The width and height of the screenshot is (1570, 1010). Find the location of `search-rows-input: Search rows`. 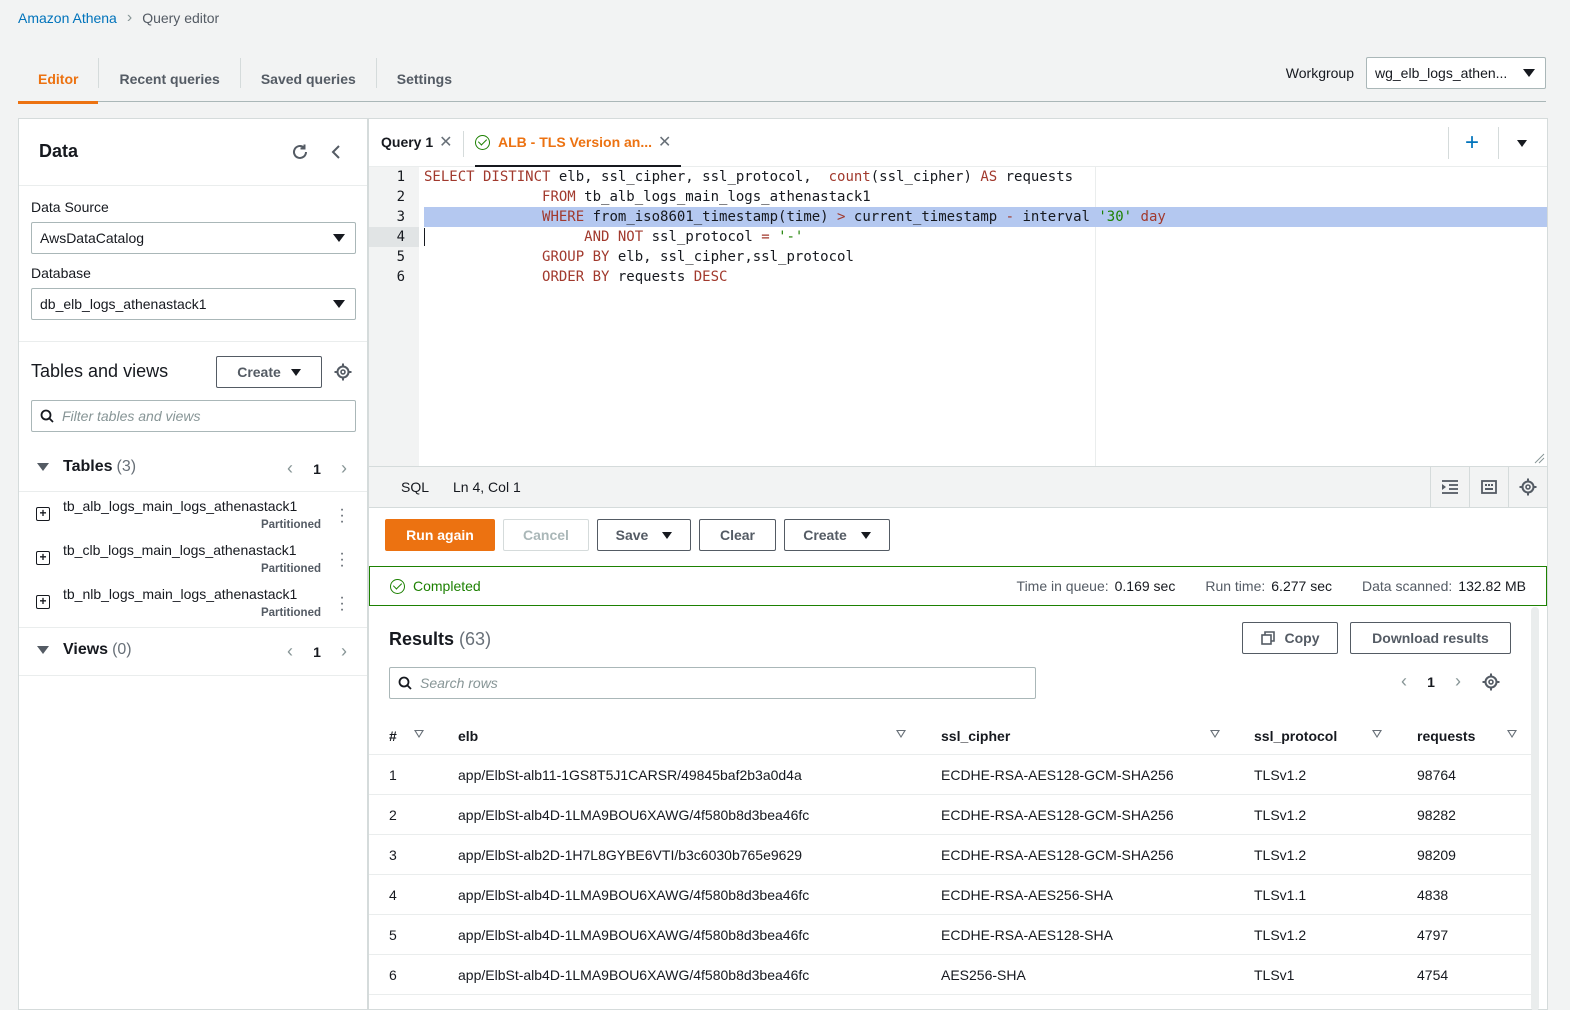

search-rows-input: Search rows is located at coordinates (712, 683).